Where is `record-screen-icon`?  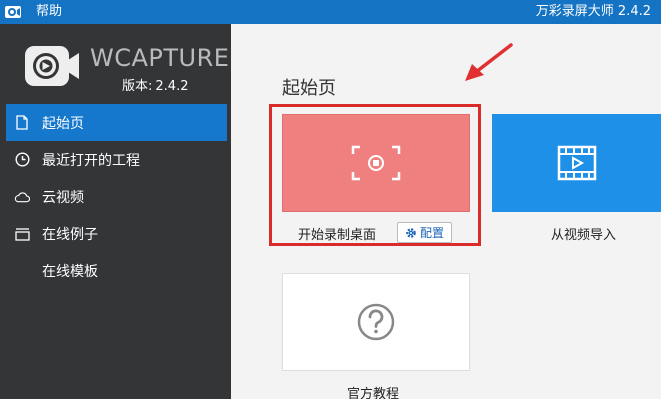
record-screen-icon is located at coordinates (376, 163).